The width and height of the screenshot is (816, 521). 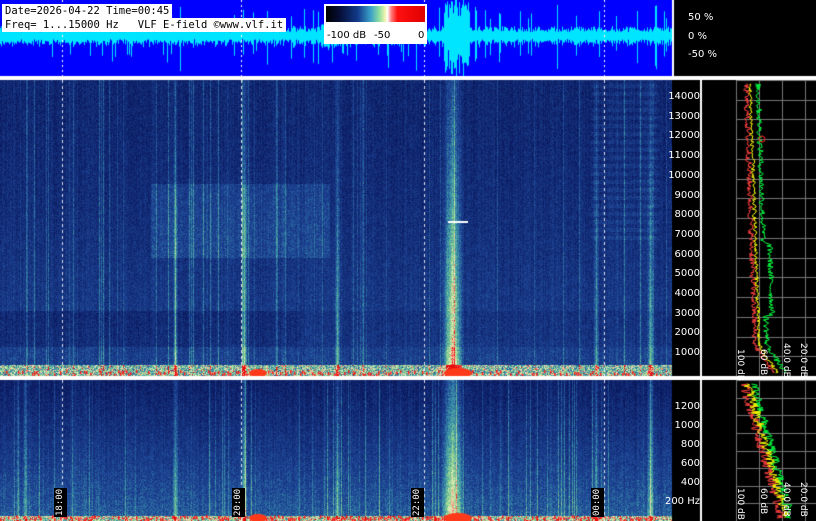 I want to click on time-label-2200: 22:00, so click(x=417, y=502).